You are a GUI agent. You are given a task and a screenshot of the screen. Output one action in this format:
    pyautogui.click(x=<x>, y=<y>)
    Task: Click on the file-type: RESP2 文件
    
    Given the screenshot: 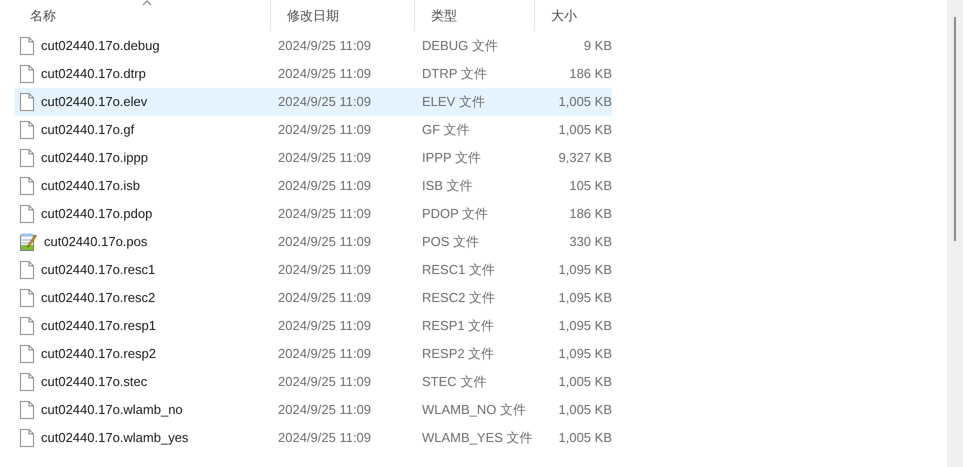 What is the action you would take?
    pyautogui.click(x=458, y=354)
    